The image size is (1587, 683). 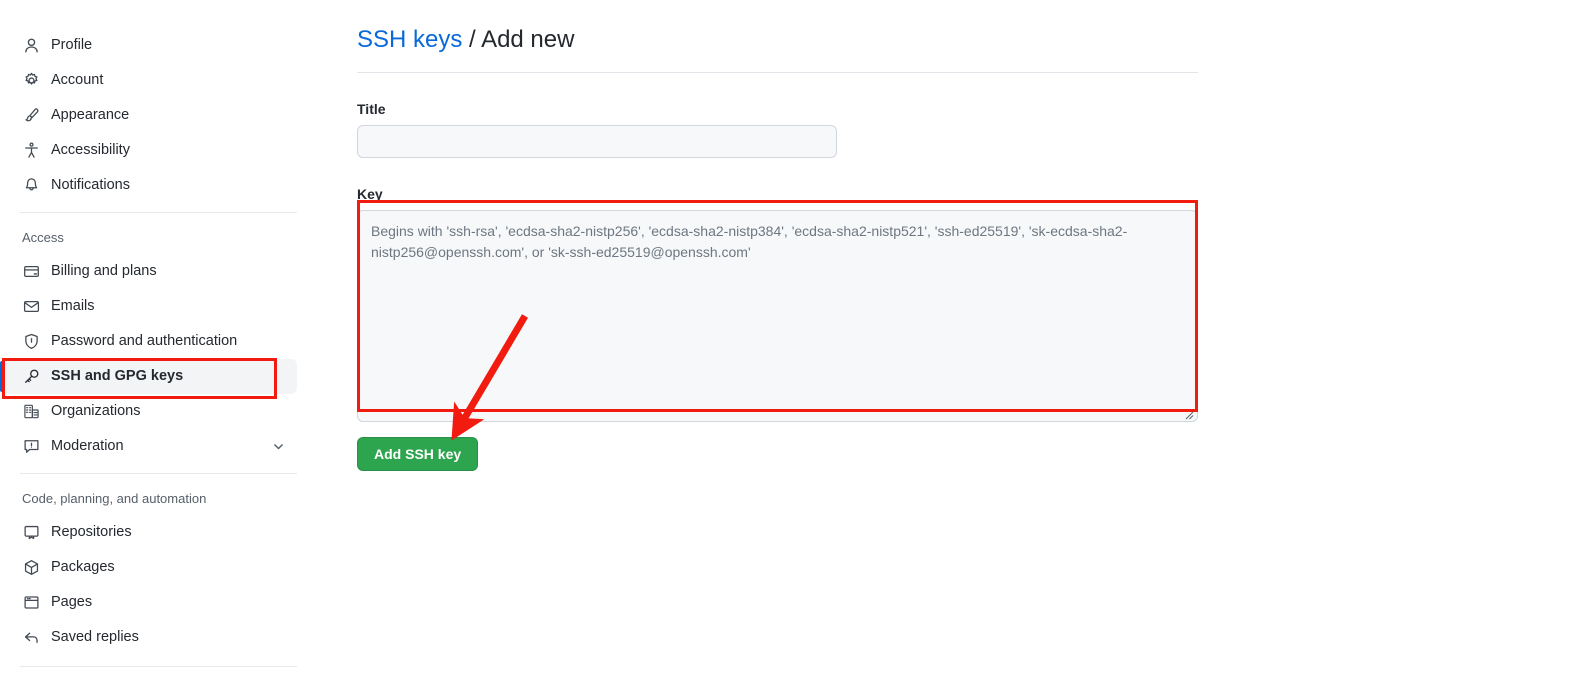 What do you see at coordinates (370, 194) in the screenshot?
I see `key-label: Key` at bounding box center [370, 194].